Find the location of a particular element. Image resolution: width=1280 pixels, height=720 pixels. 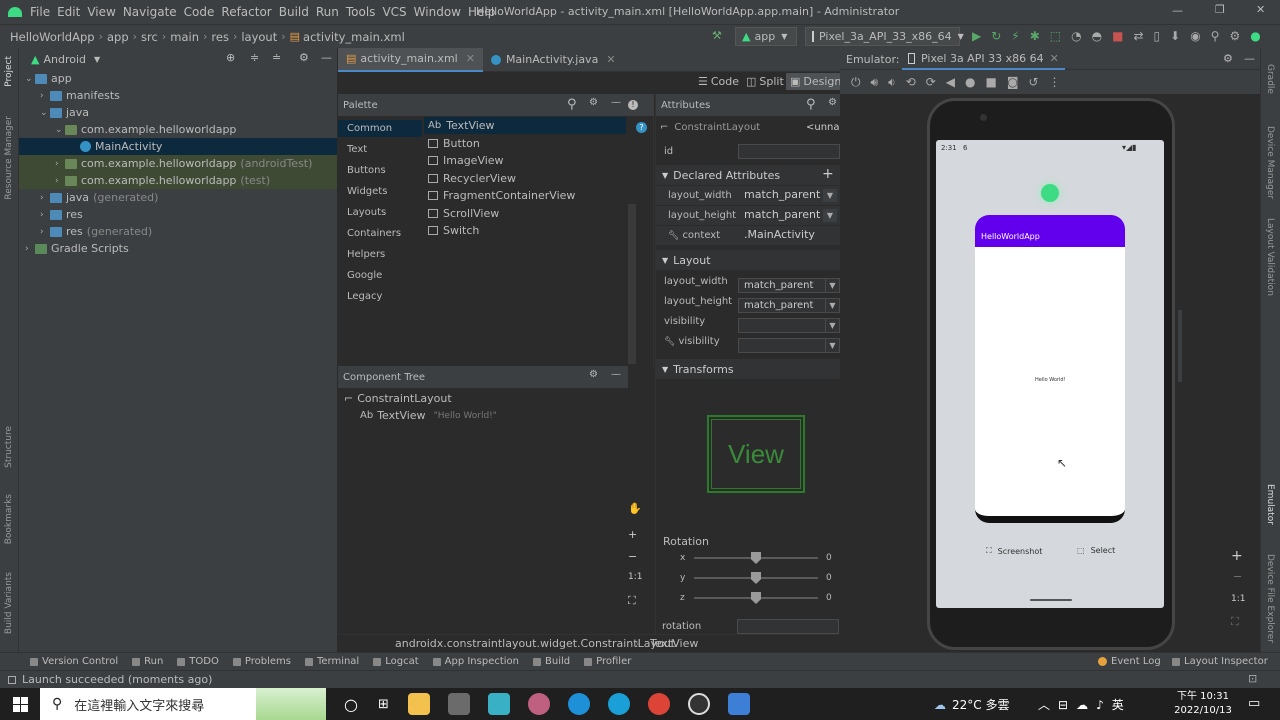

volume-up-icon: 🔊︎ is located at coordinates (875, 82).